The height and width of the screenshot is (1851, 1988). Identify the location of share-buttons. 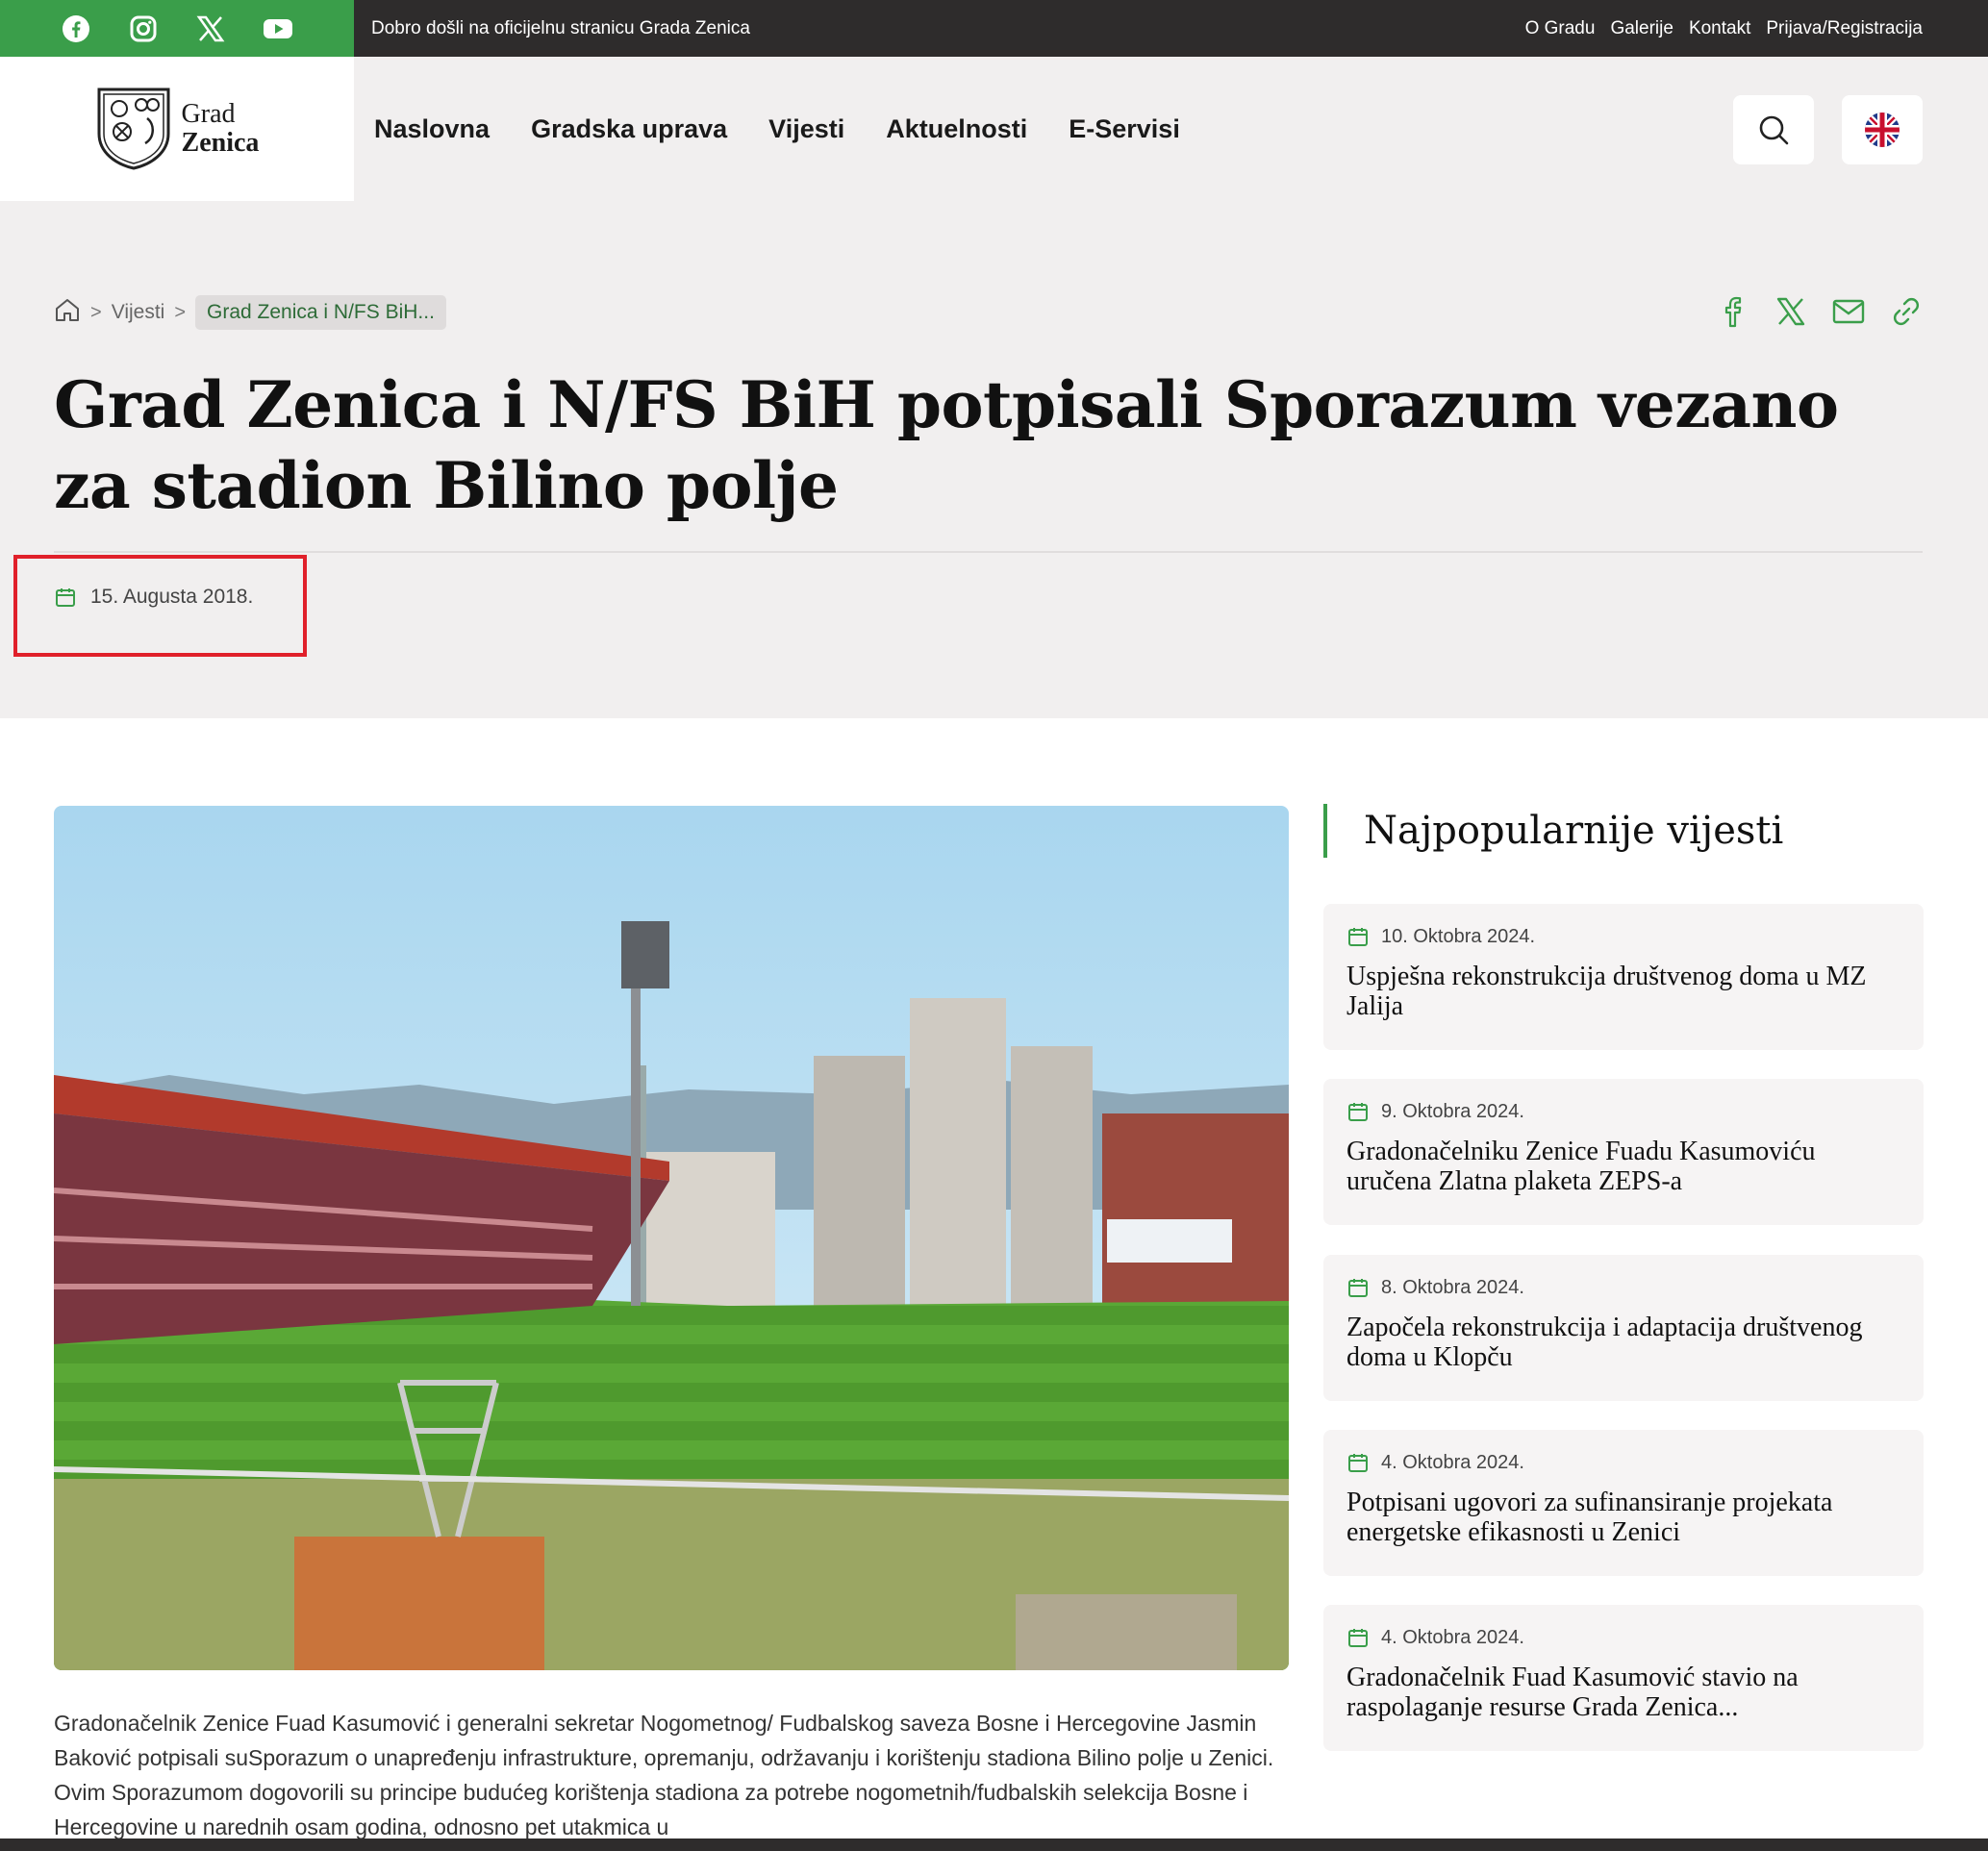
(1820, 311).